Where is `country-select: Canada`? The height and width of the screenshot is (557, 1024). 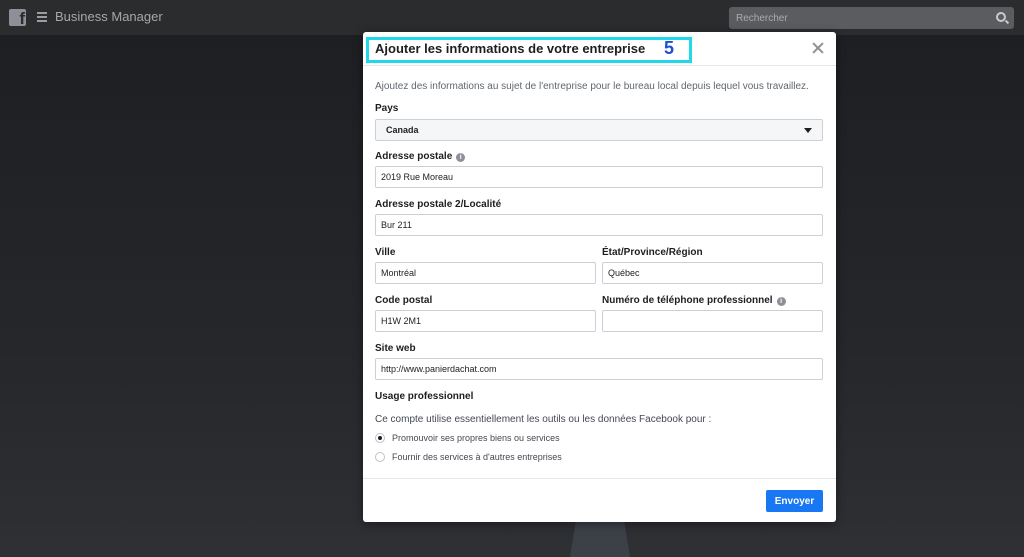 country-select: Canada is located at coordinates (599, 130).